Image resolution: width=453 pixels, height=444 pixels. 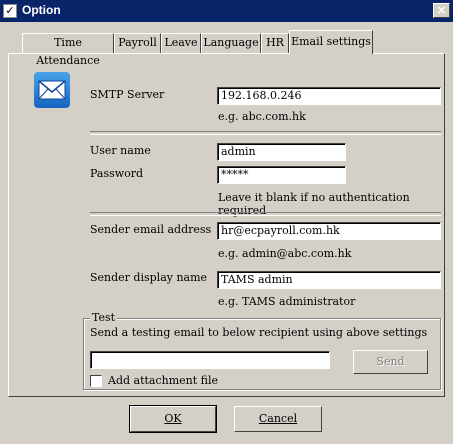 I want to click on tab-time-attendance: Time Attendance, so click(x=68, y=50).